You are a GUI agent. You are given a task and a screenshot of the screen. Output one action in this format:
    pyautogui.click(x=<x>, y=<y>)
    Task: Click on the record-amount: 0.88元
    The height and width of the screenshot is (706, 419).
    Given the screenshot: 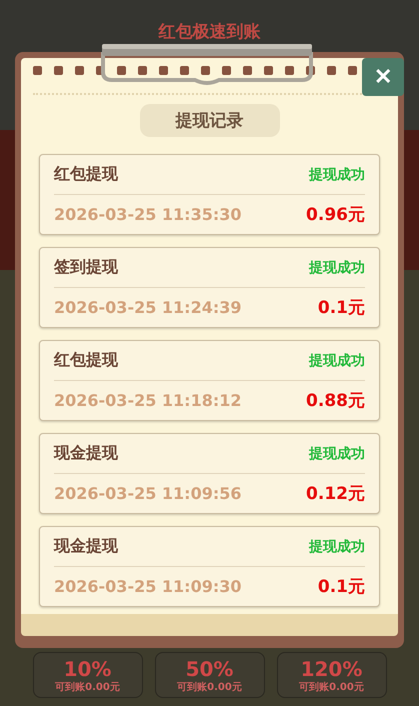 What is the action you would take?
    pyautogui.click(x=335, y=401)
    